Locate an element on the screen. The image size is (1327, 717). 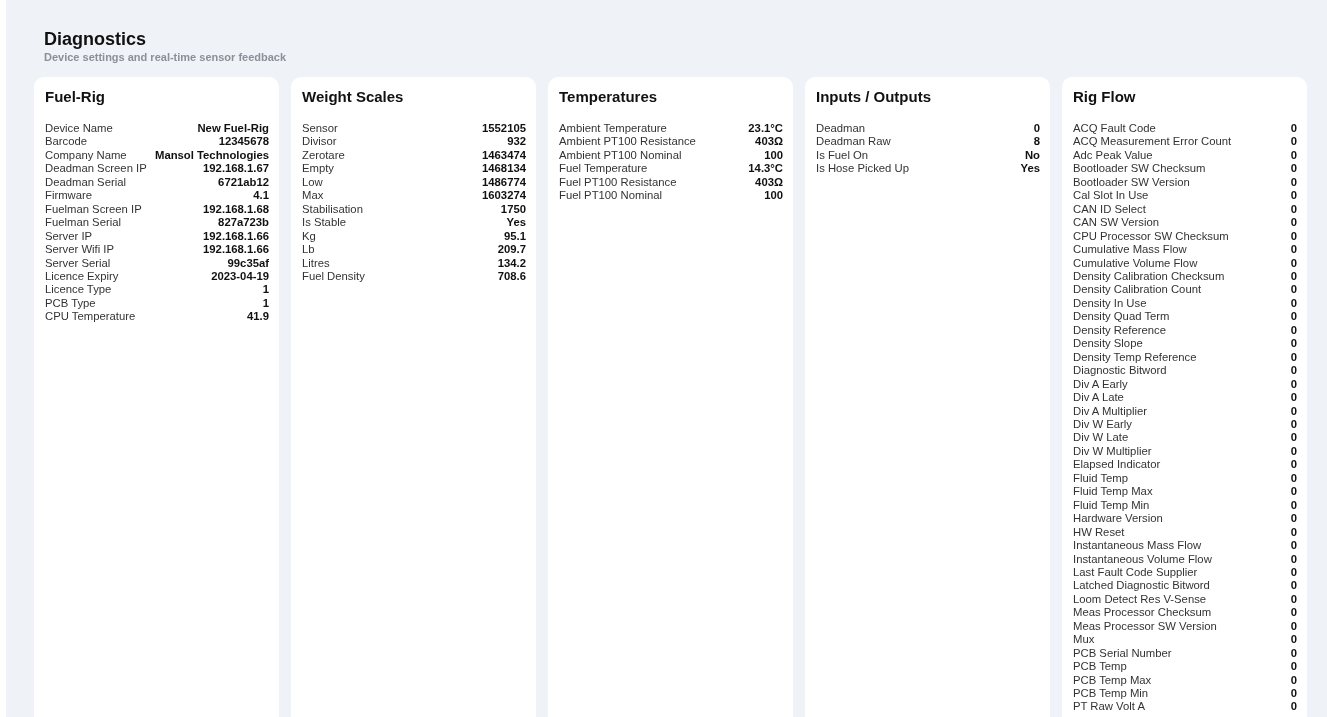
field-label: Fuel PT100 Nominal is located at coordinates (610, 196).